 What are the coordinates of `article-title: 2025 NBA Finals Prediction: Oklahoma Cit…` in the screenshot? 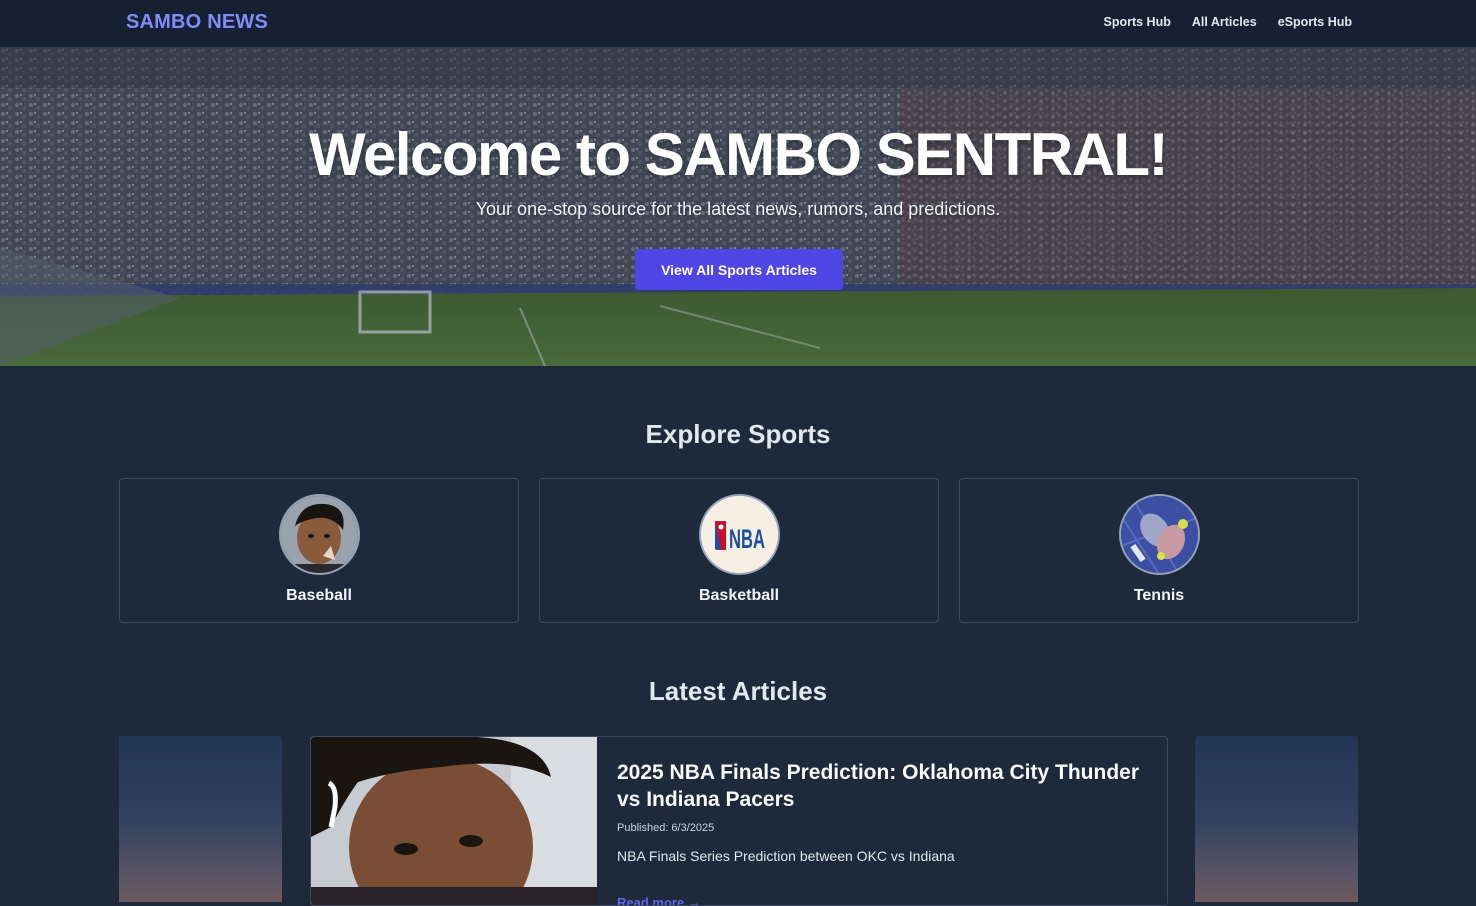 It's located at (882, 786).